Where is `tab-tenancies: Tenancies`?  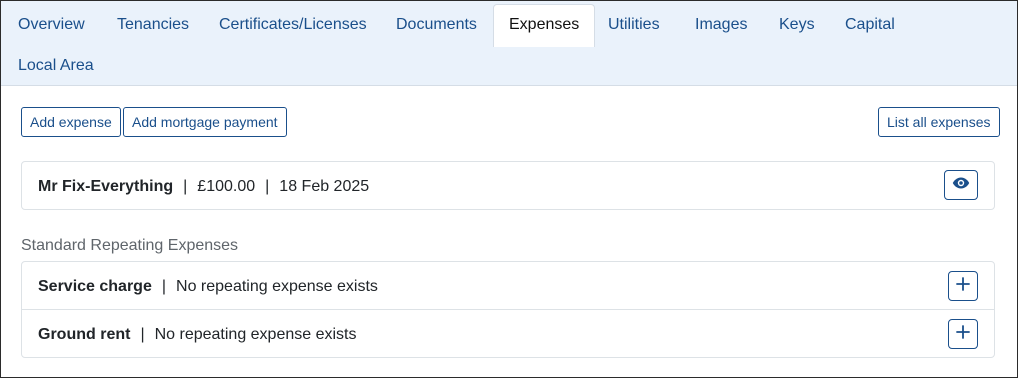
tab-tenancies: Tenancies is located at coordinates (153, 25).